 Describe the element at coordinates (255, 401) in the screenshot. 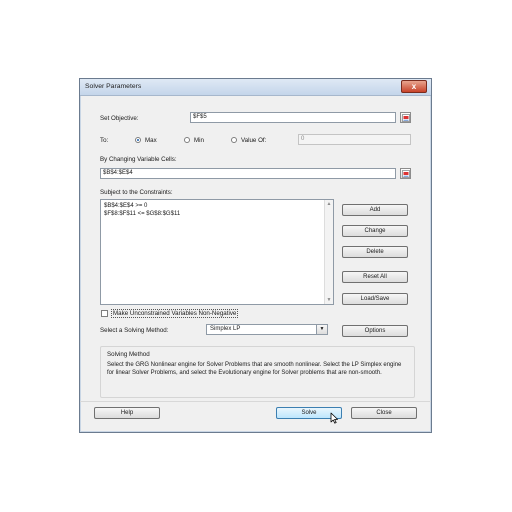

I see `separator` at that location.